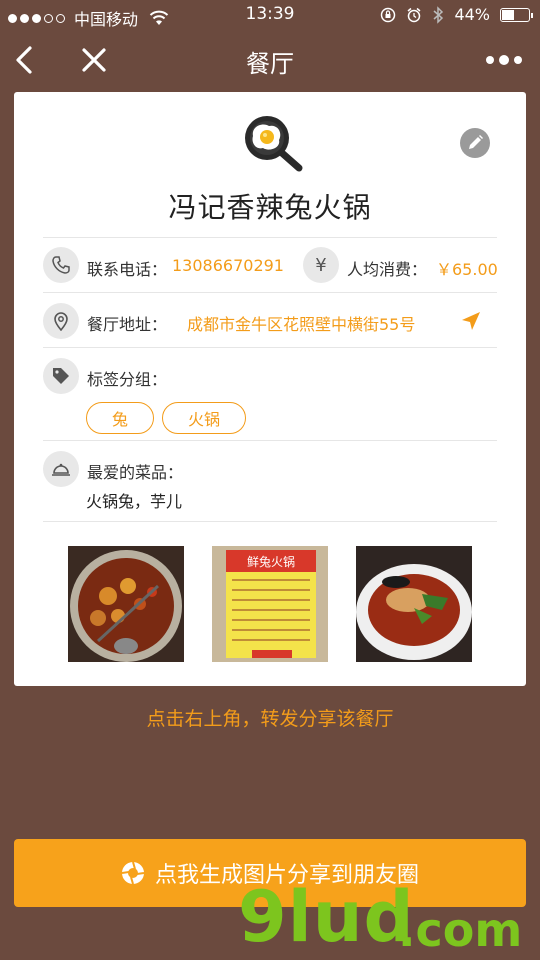  I want to click on aperture-icon, so click(133, 873).